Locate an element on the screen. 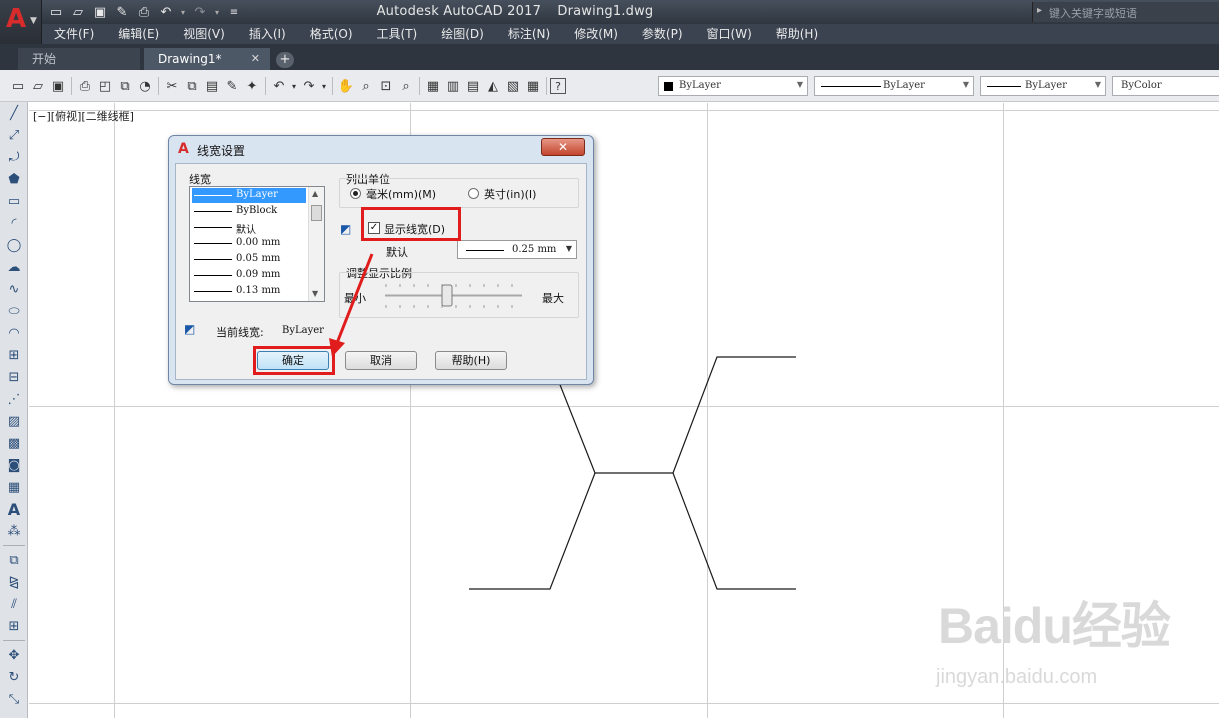 The width and height of the screenshot is (1219, 718). close-button: ✕ is located at coordinates (563, 147).